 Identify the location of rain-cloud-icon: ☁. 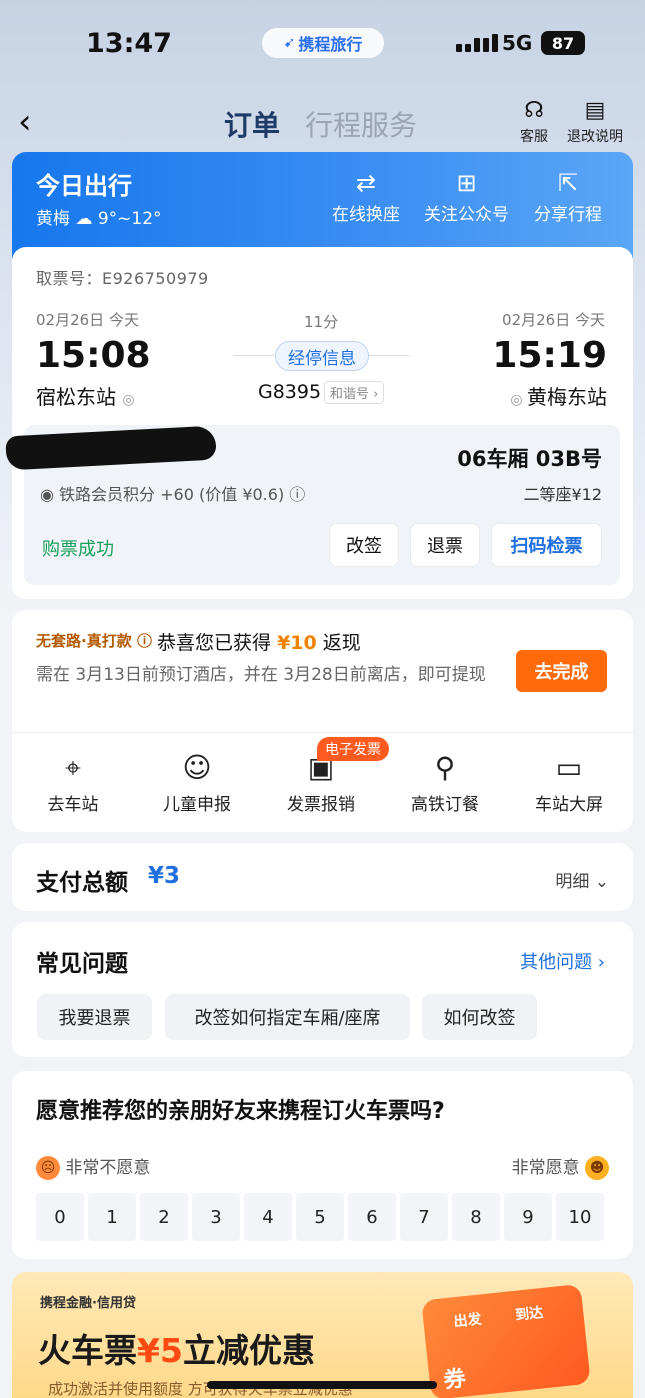
(84, 219).